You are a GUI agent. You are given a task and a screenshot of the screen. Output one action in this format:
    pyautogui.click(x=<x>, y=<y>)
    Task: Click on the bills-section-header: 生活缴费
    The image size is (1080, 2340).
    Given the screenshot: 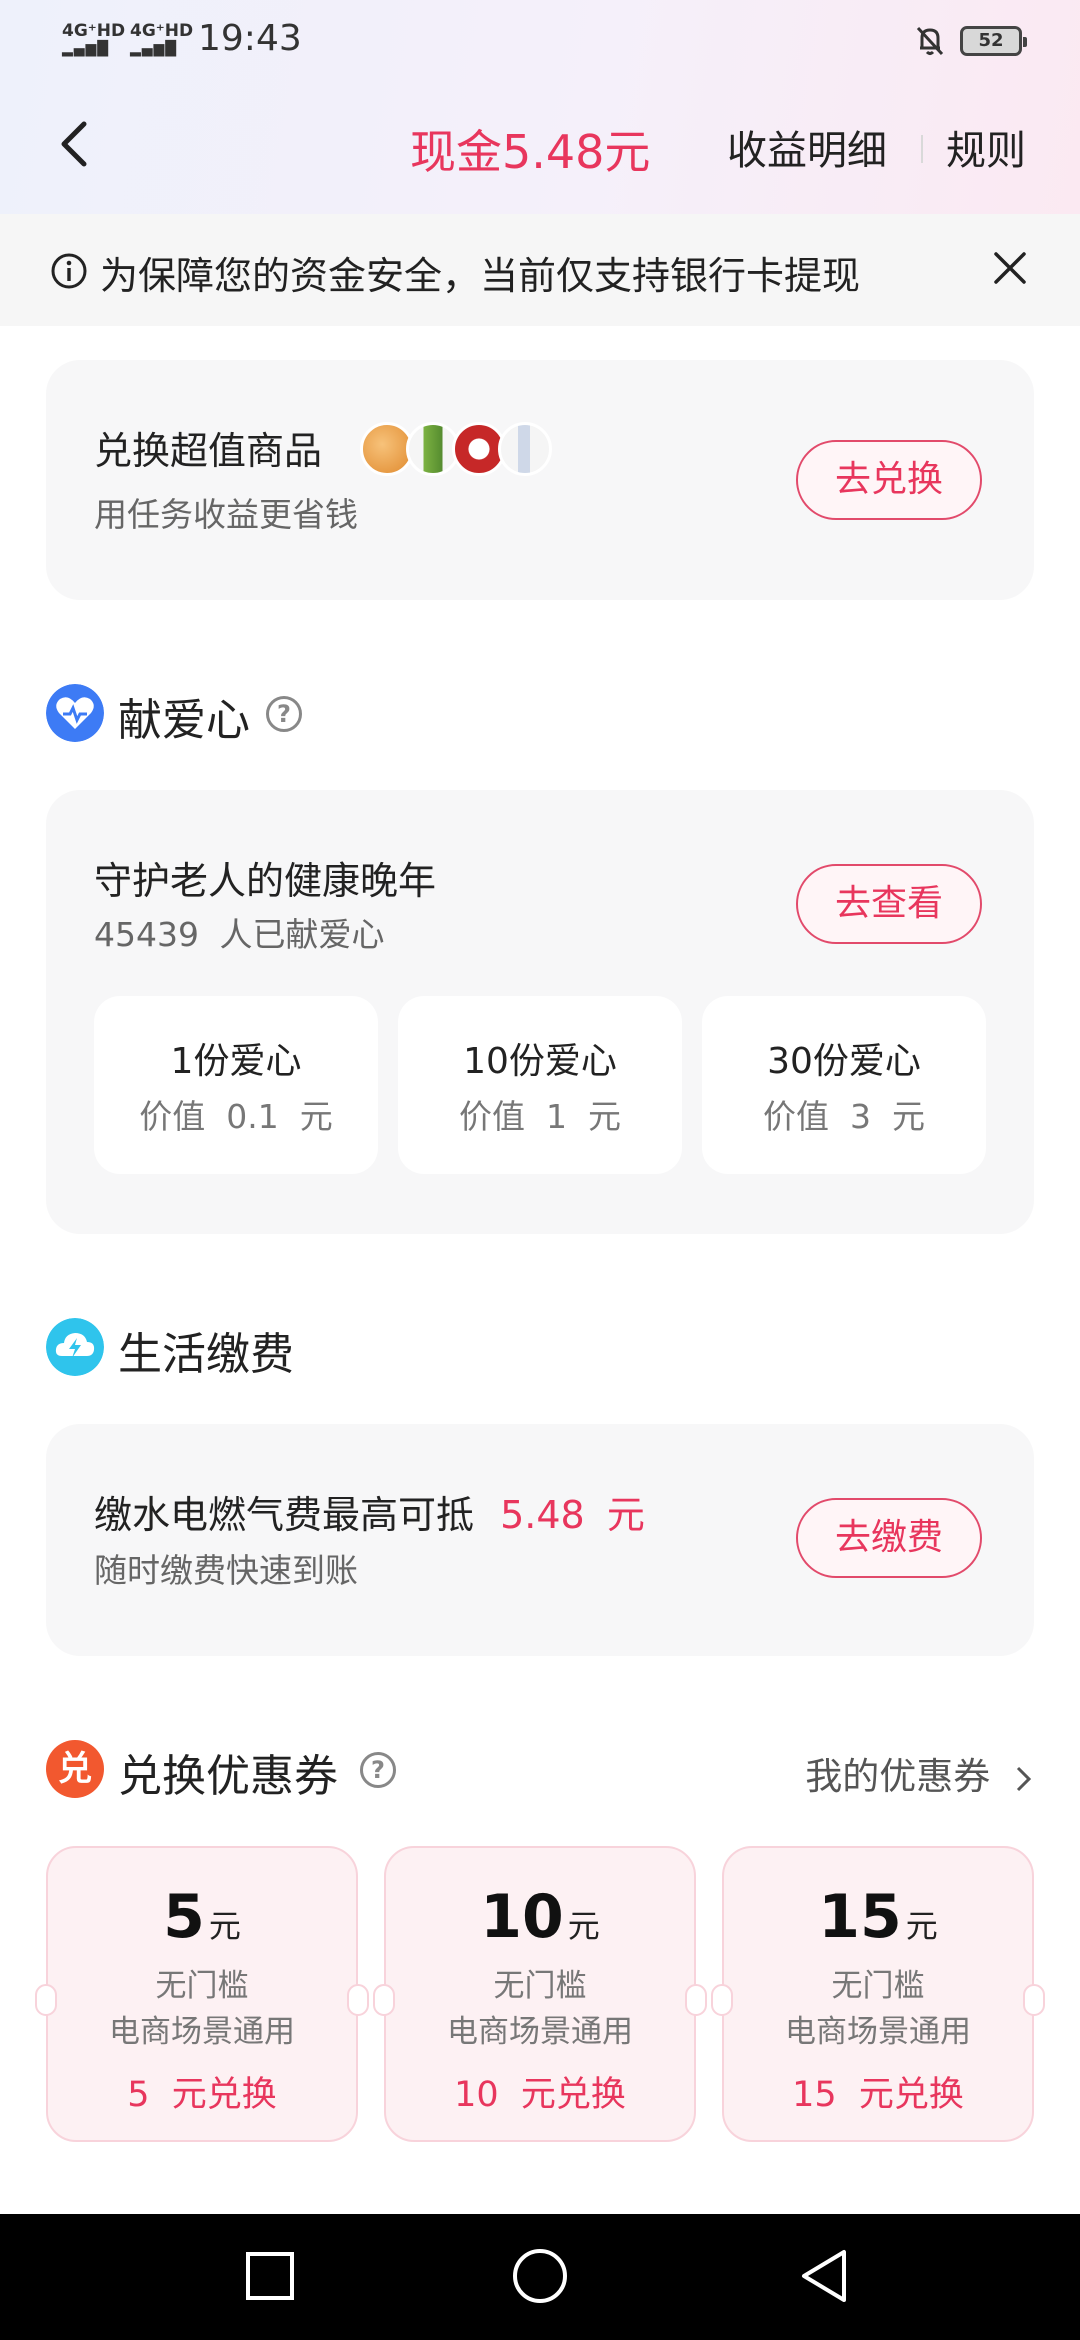 What is the action you would take?
    pyautogui.click(x=246, y=1349)
    